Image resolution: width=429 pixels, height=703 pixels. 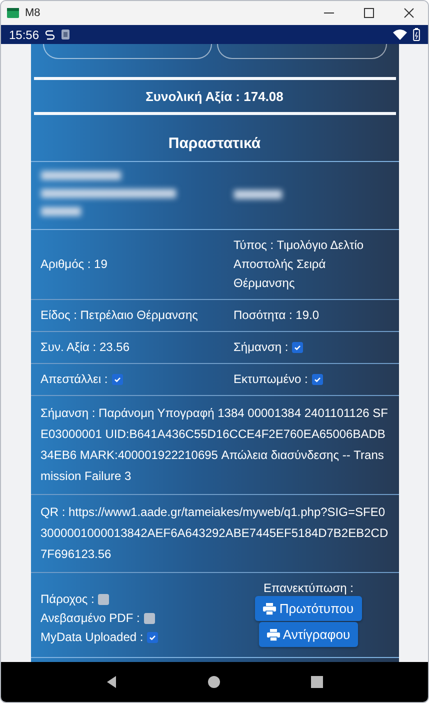 What do you see at coordinates (24, 35) in the screenshot?
I see `status-time: 15:56` at bounding box center [24, 35].